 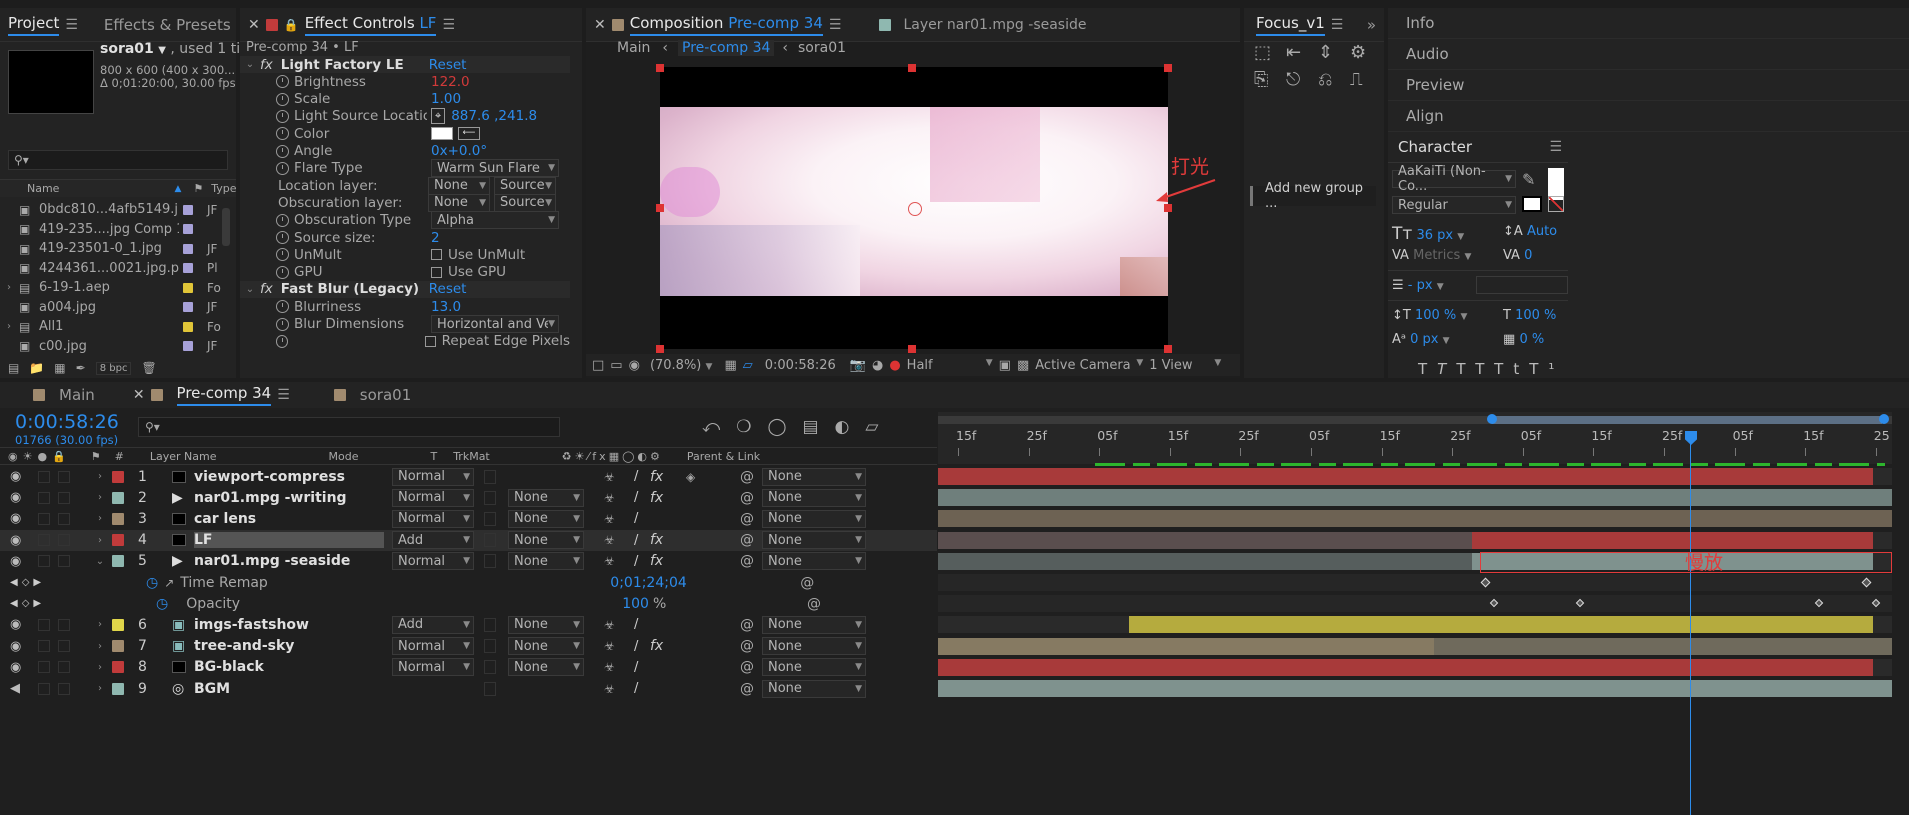 What do you see at coordinates (291, 25) in the screenshot?
I see `lock-icon: 🔒` at bounding box center [291, 25].